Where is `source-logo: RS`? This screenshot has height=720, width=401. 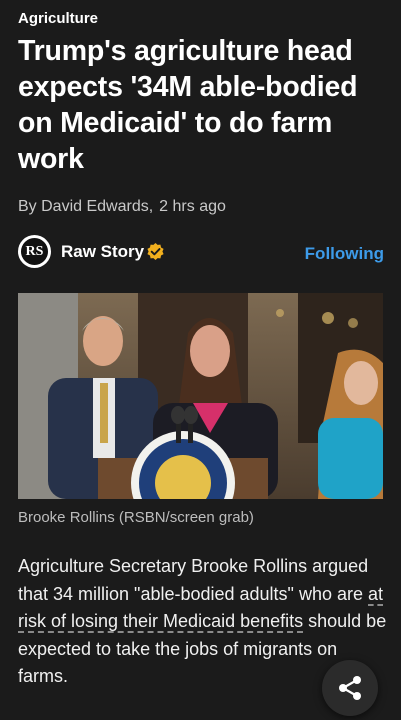 source-logo: RS is located at coordinates (34, 251).